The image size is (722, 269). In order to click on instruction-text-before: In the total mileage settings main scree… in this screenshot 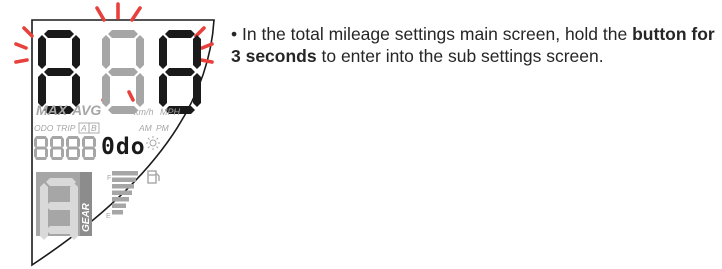, I will do `click(435, 34)`.